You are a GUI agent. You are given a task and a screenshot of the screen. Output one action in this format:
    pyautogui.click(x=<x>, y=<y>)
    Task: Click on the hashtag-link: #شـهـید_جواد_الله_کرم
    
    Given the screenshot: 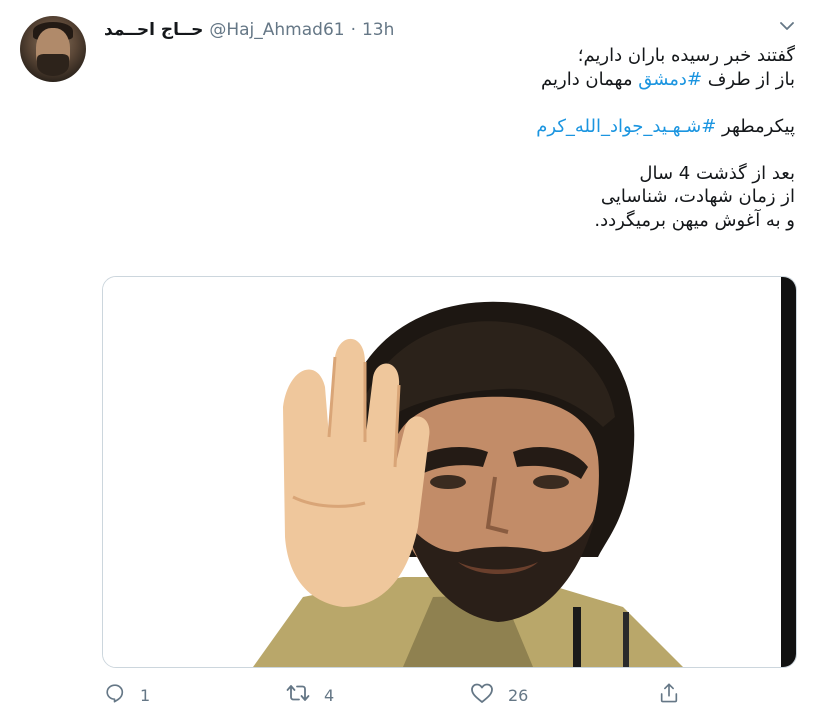 What is the action you would take?
    pyautogui.click(x=626, y=126)
    